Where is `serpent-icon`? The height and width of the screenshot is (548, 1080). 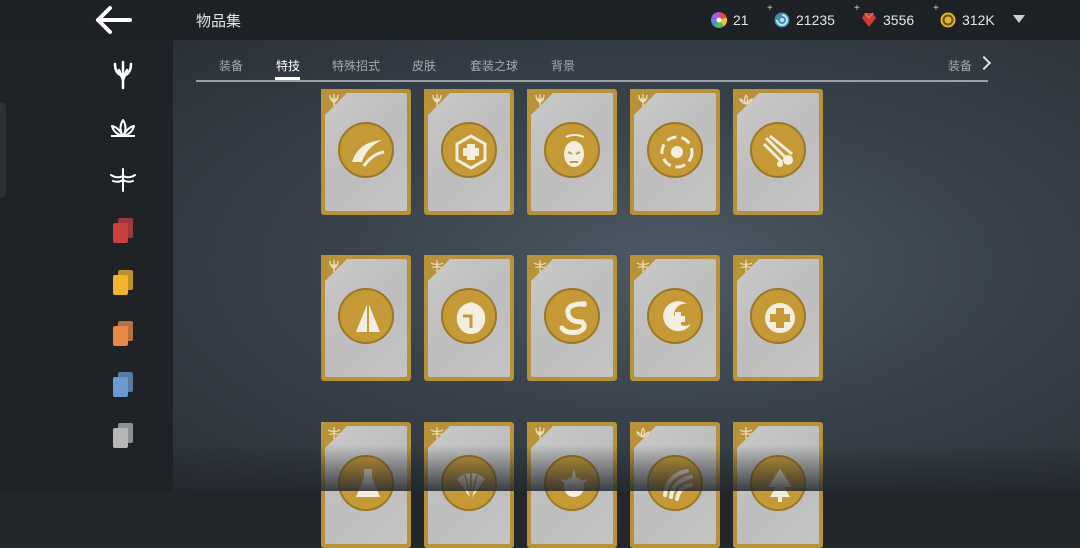
serpent-icon is located at coordinates (573, 318).